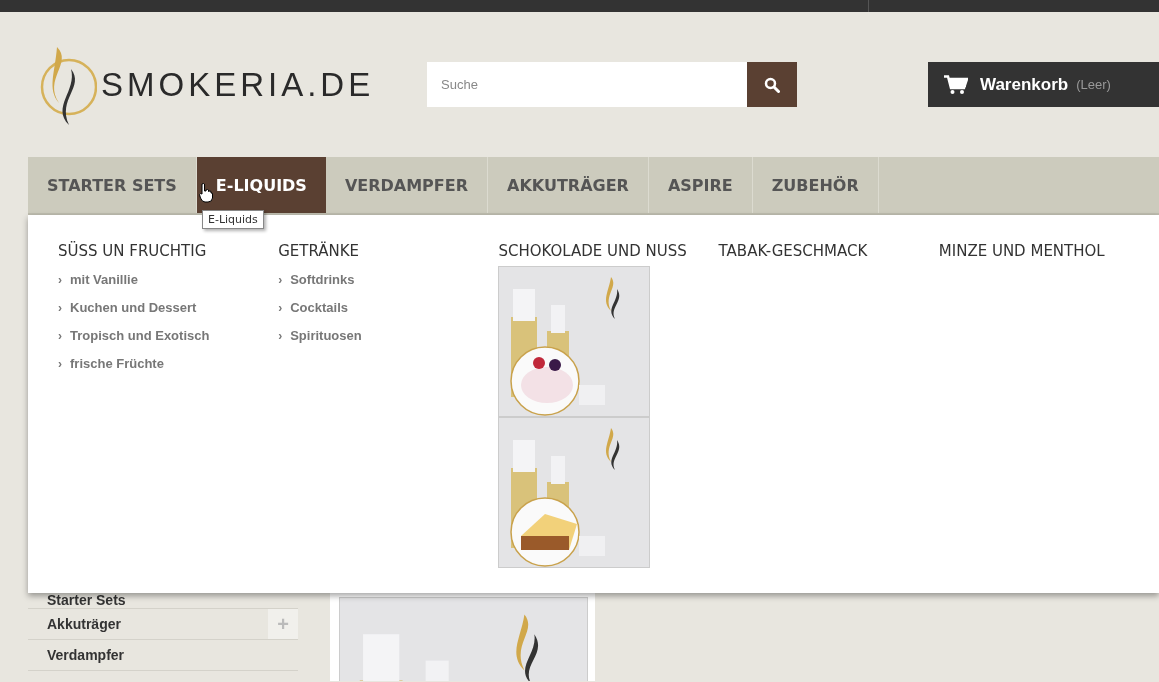  I want to click on category-heading: SÜSS UN FRUCHTIG, so click(168, 251).